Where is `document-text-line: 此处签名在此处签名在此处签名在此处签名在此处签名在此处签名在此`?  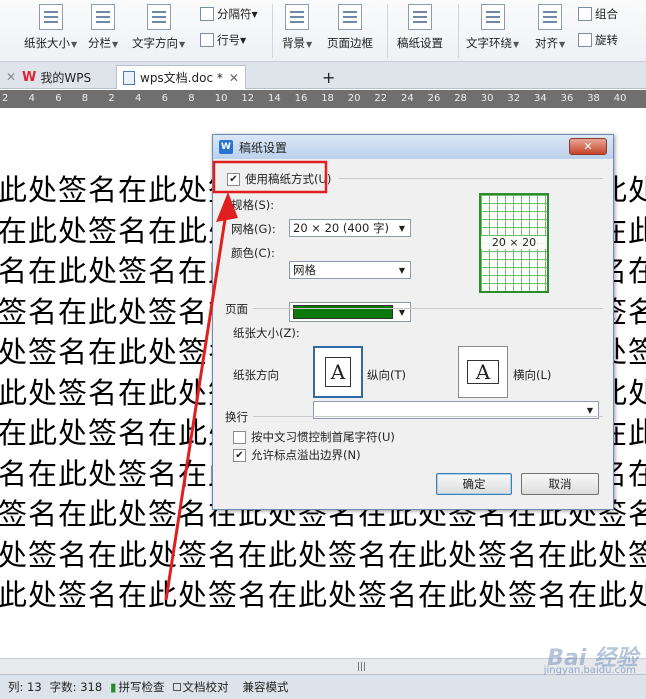
document-text-line: 此处签名在此处签名在此处签名在此处签名在此处签名在此处签名在此 is located at coordinates (323, 595).